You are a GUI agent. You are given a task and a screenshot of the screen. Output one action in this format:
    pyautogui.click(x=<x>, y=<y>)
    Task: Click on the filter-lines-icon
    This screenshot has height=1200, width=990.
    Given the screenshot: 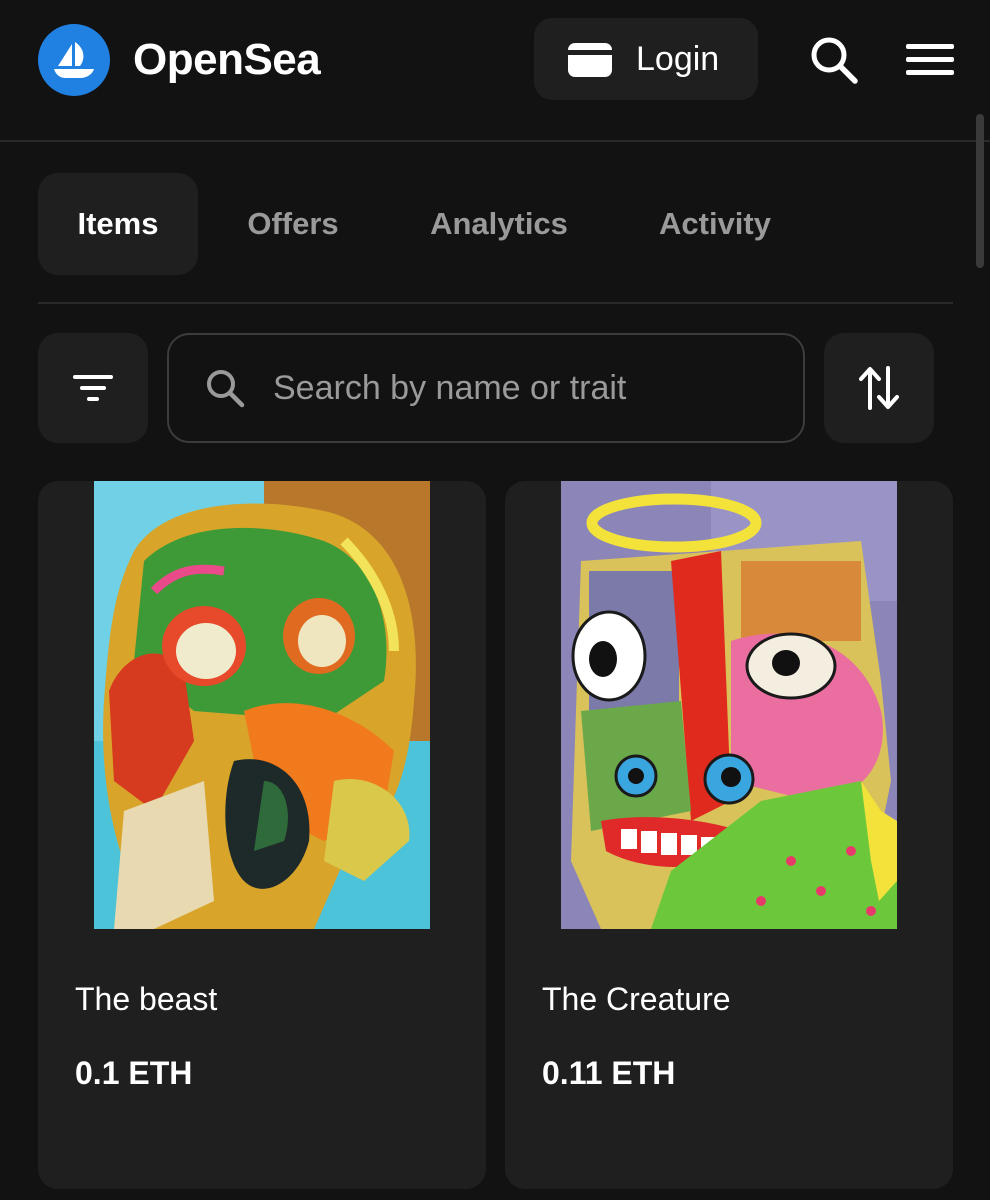 What is the action you would take?
    pyautogui.click(x=93, y=388)
    